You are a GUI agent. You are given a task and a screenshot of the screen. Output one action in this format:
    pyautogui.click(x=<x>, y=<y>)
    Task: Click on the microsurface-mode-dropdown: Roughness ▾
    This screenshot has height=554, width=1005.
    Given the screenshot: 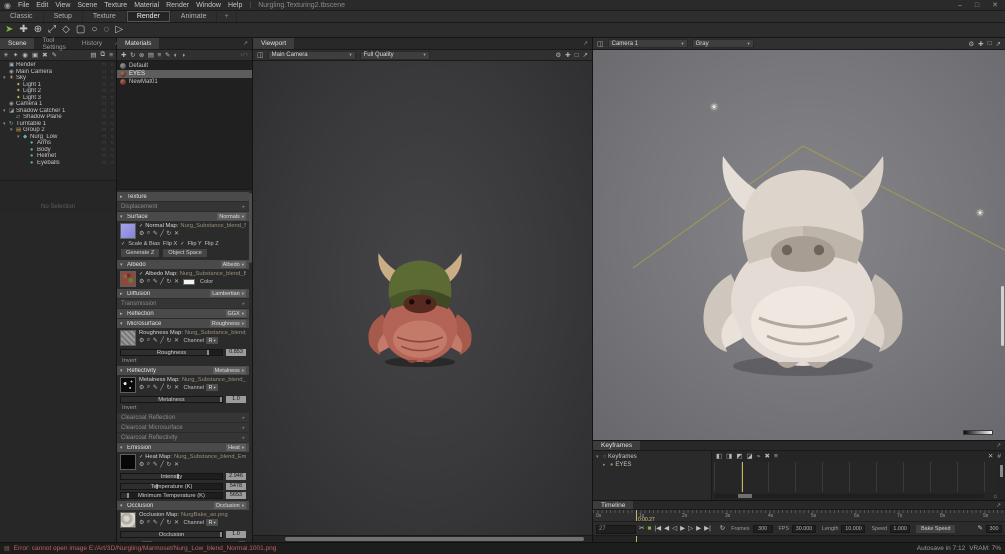 What is the action you would take?
    pyautogui.click(x=227, y=323)
    